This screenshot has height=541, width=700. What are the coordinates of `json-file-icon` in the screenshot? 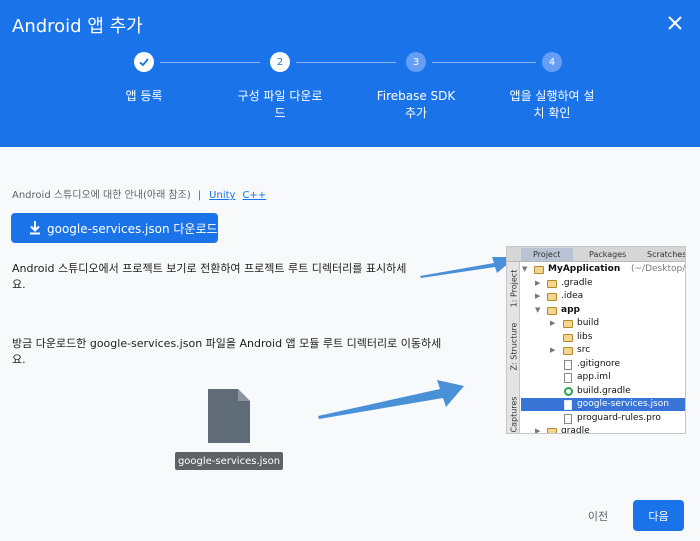 It's located at (229, 416).